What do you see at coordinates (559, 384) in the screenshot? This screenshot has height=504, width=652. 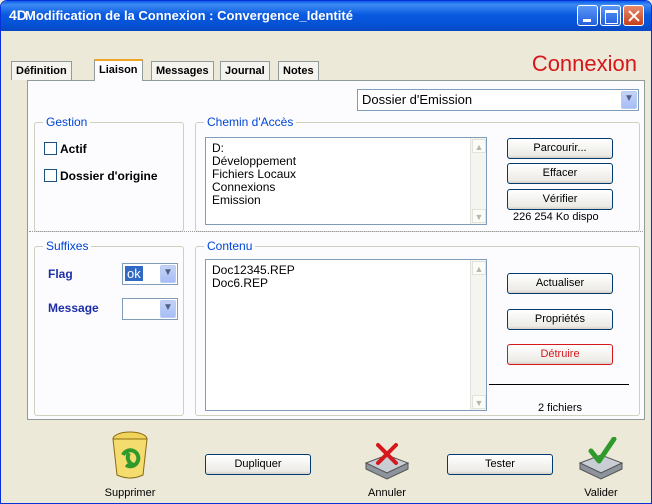 I see `count-divider` at bounding box center [559, 384].